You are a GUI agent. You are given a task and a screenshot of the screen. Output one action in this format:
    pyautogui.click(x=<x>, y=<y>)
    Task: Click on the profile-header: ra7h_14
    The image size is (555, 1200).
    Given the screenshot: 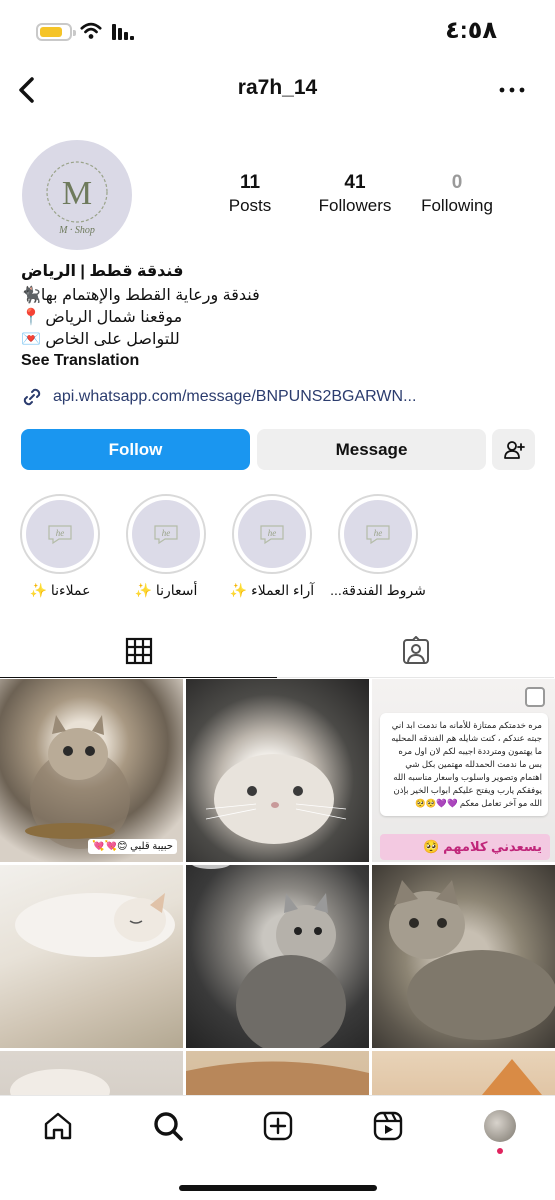 What is the action you would take?
    pyautogui.click(x=277, y=90)
    